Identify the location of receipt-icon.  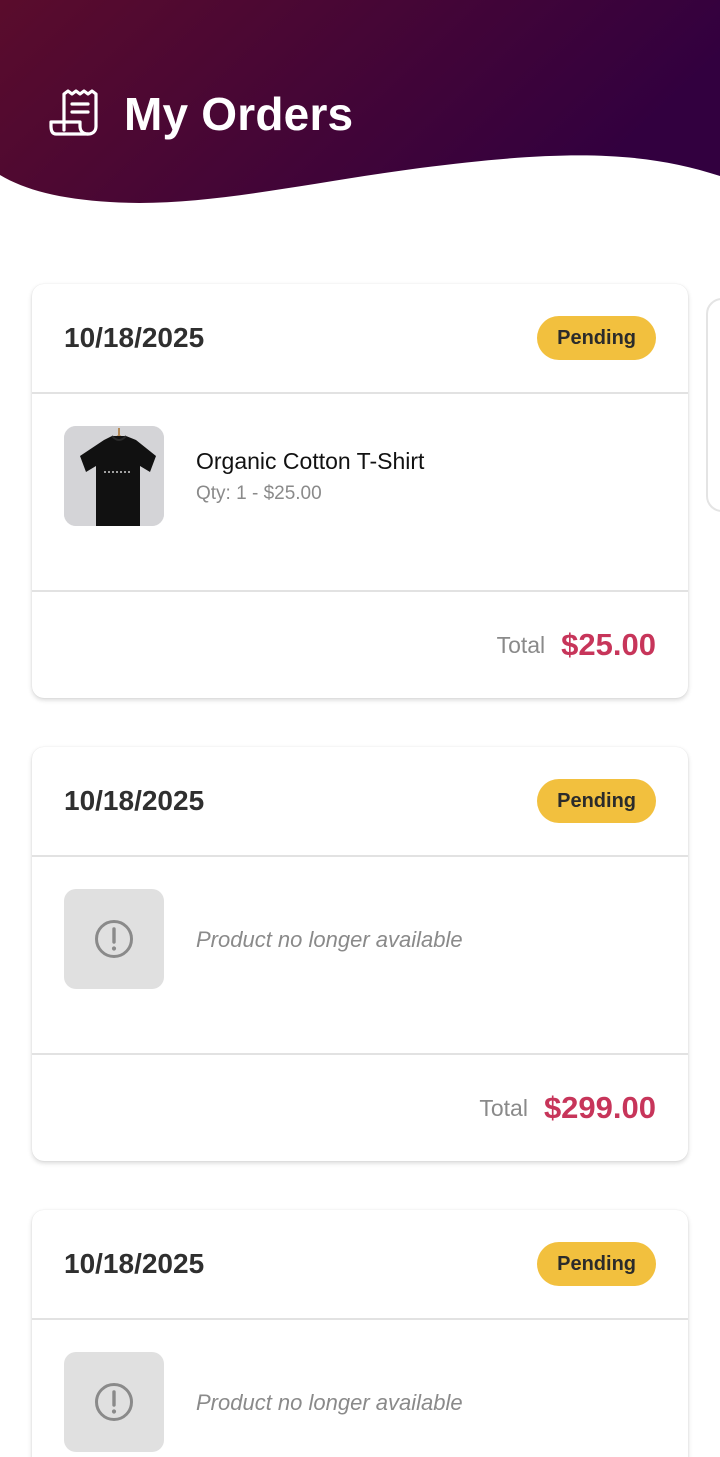
(73, 112).